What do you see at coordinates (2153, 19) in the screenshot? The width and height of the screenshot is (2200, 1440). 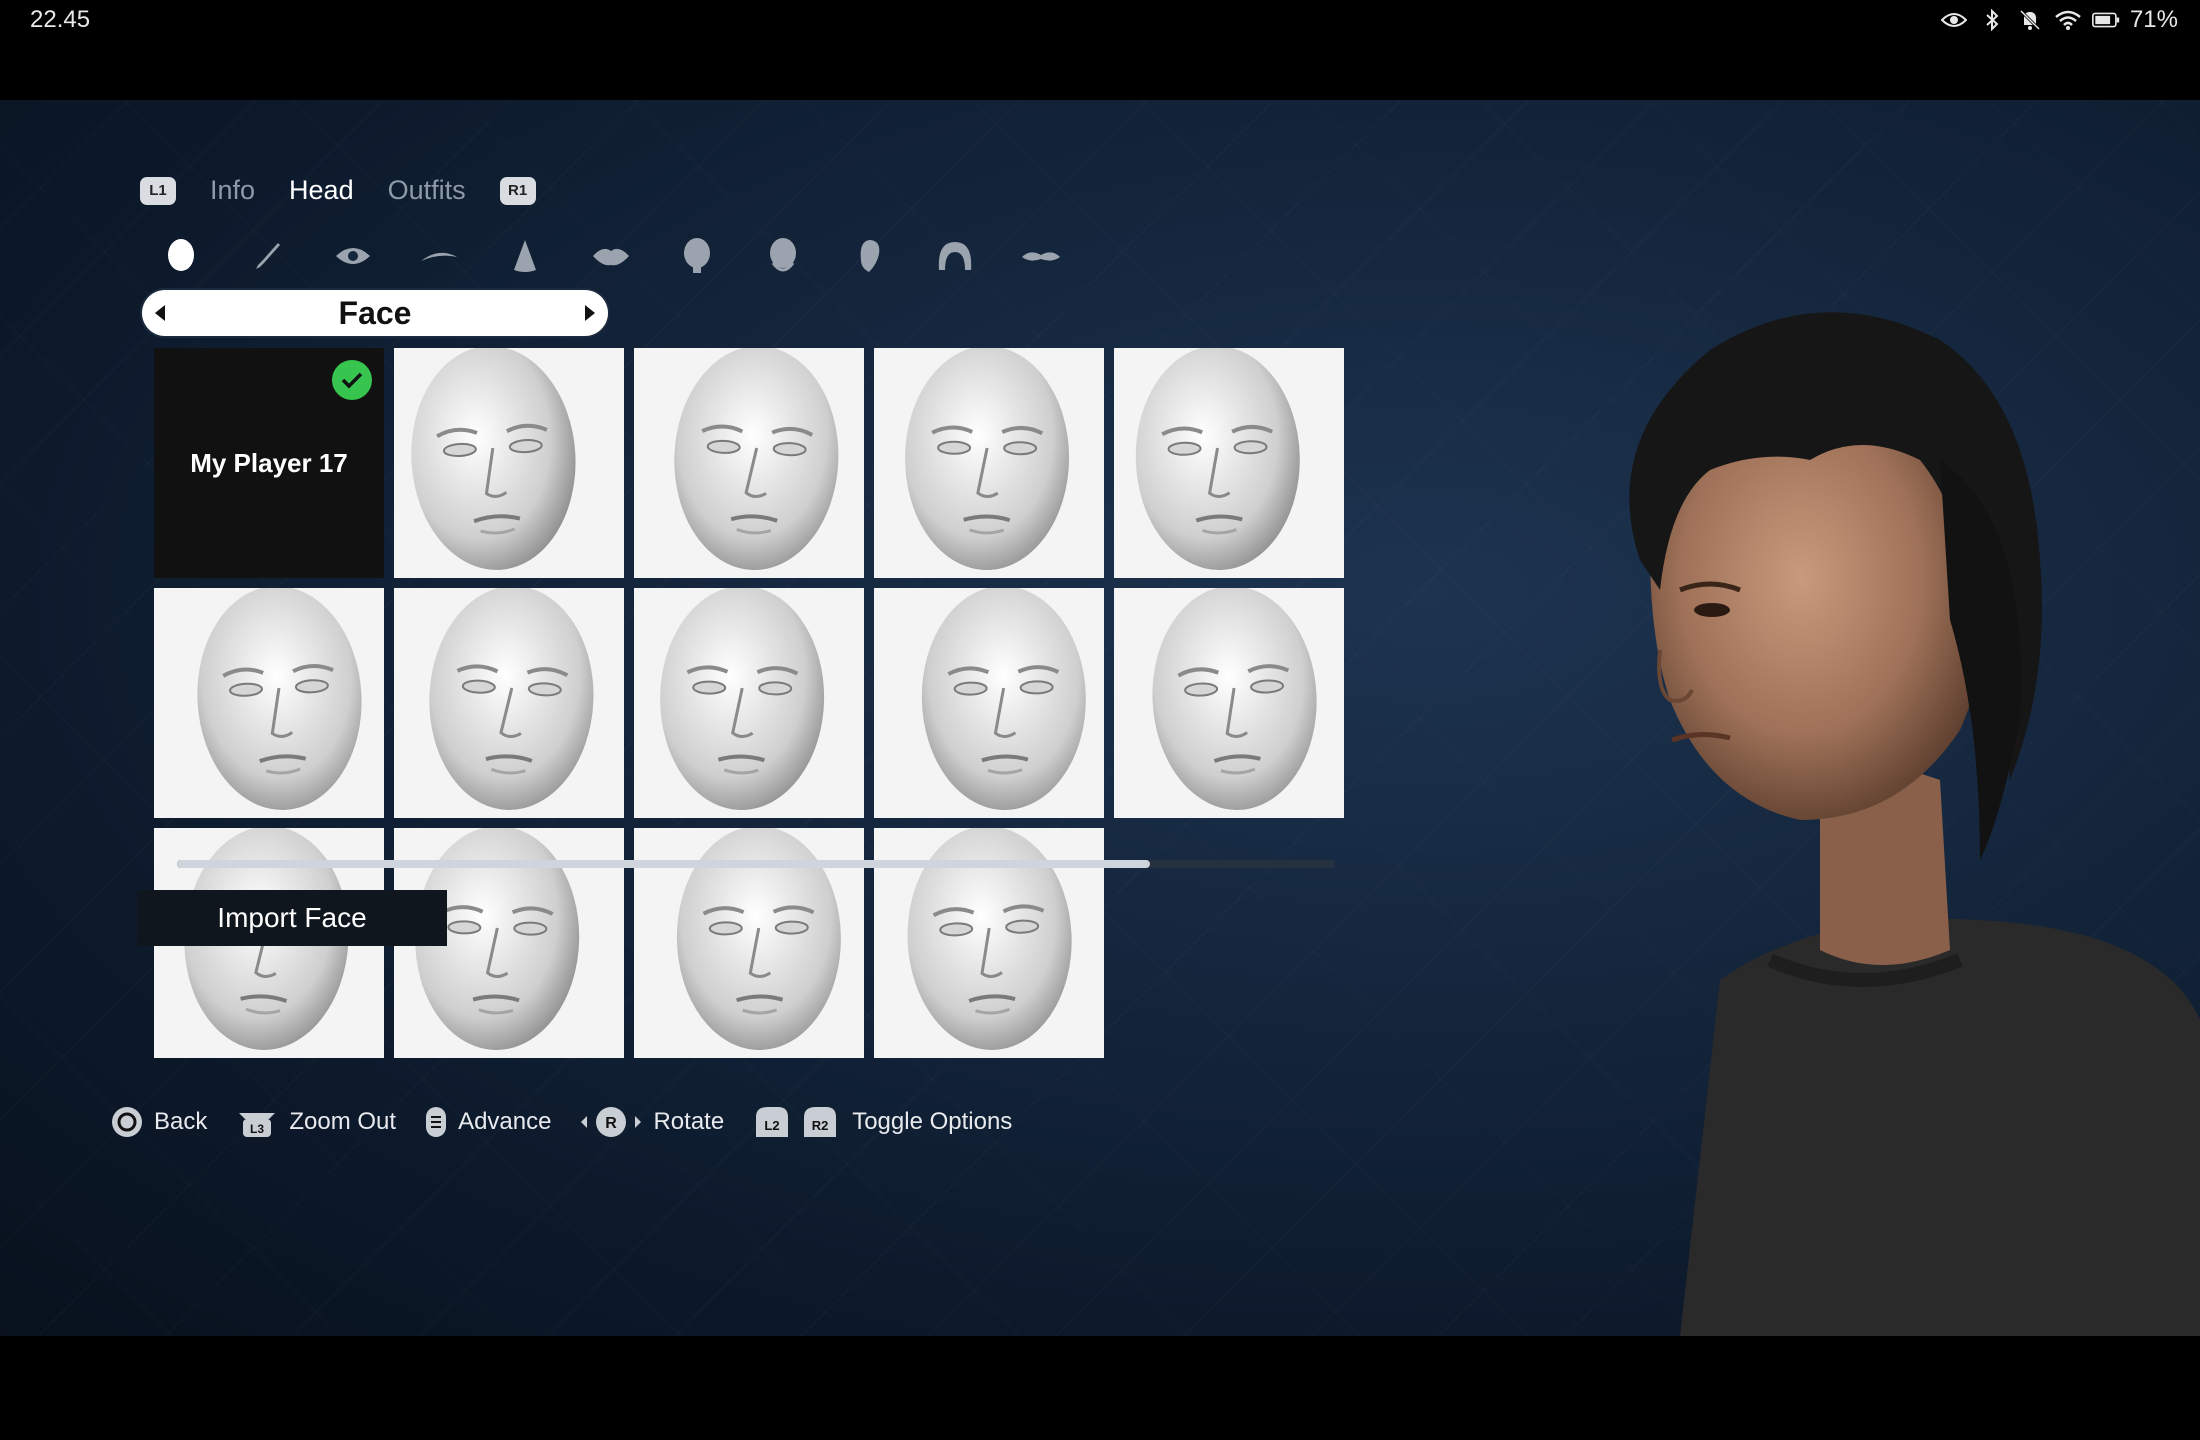 I see `battery-percent: 71%` at bounding box center [2153, 19].